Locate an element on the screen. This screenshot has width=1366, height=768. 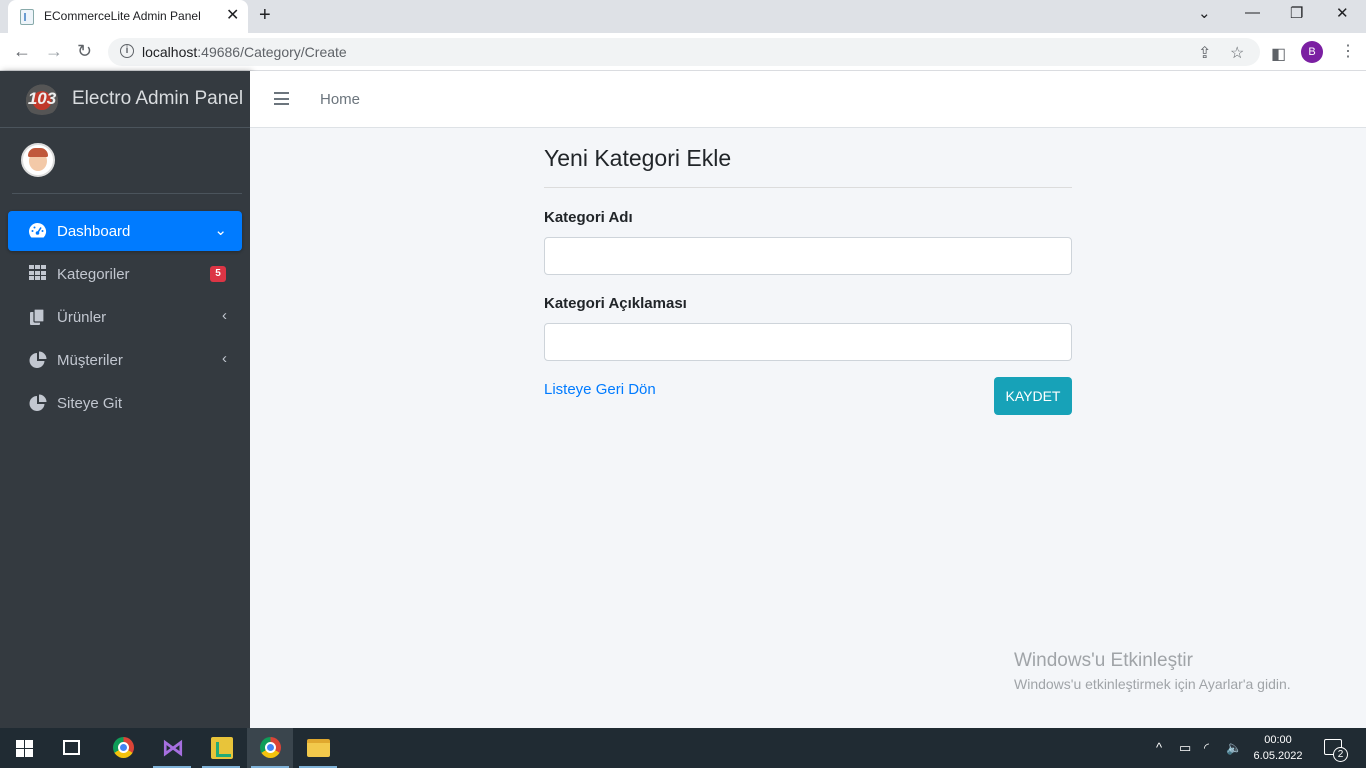
close-window-icon: ✕ is located at coordinates (1342, 13).